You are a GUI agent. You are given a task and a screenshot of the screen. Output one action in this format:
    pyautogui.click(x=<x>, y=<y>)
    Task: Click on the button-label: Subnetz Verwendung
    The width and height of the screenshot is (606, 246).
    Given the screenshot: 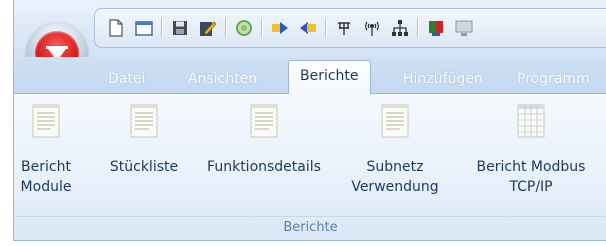 What is the action you would take?
    pyautogui.click(x=395, y=177)
    